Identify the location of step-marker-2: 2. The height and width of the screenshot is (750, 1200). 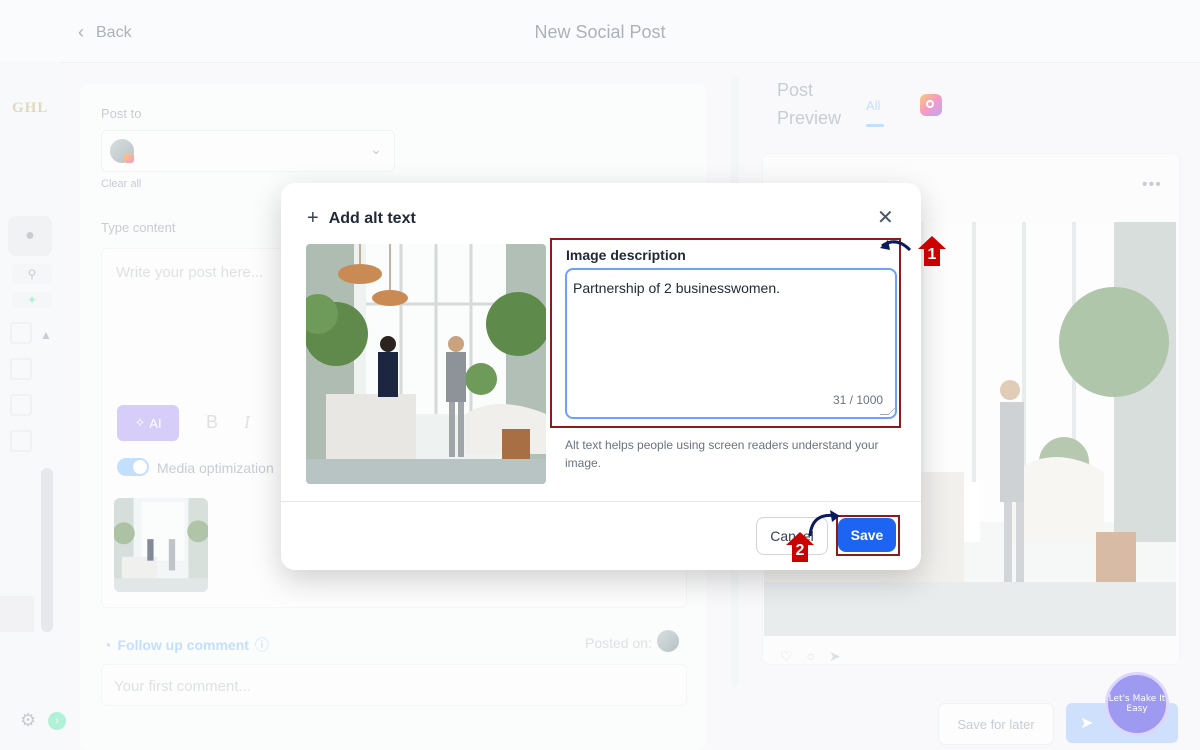
(800, 547).